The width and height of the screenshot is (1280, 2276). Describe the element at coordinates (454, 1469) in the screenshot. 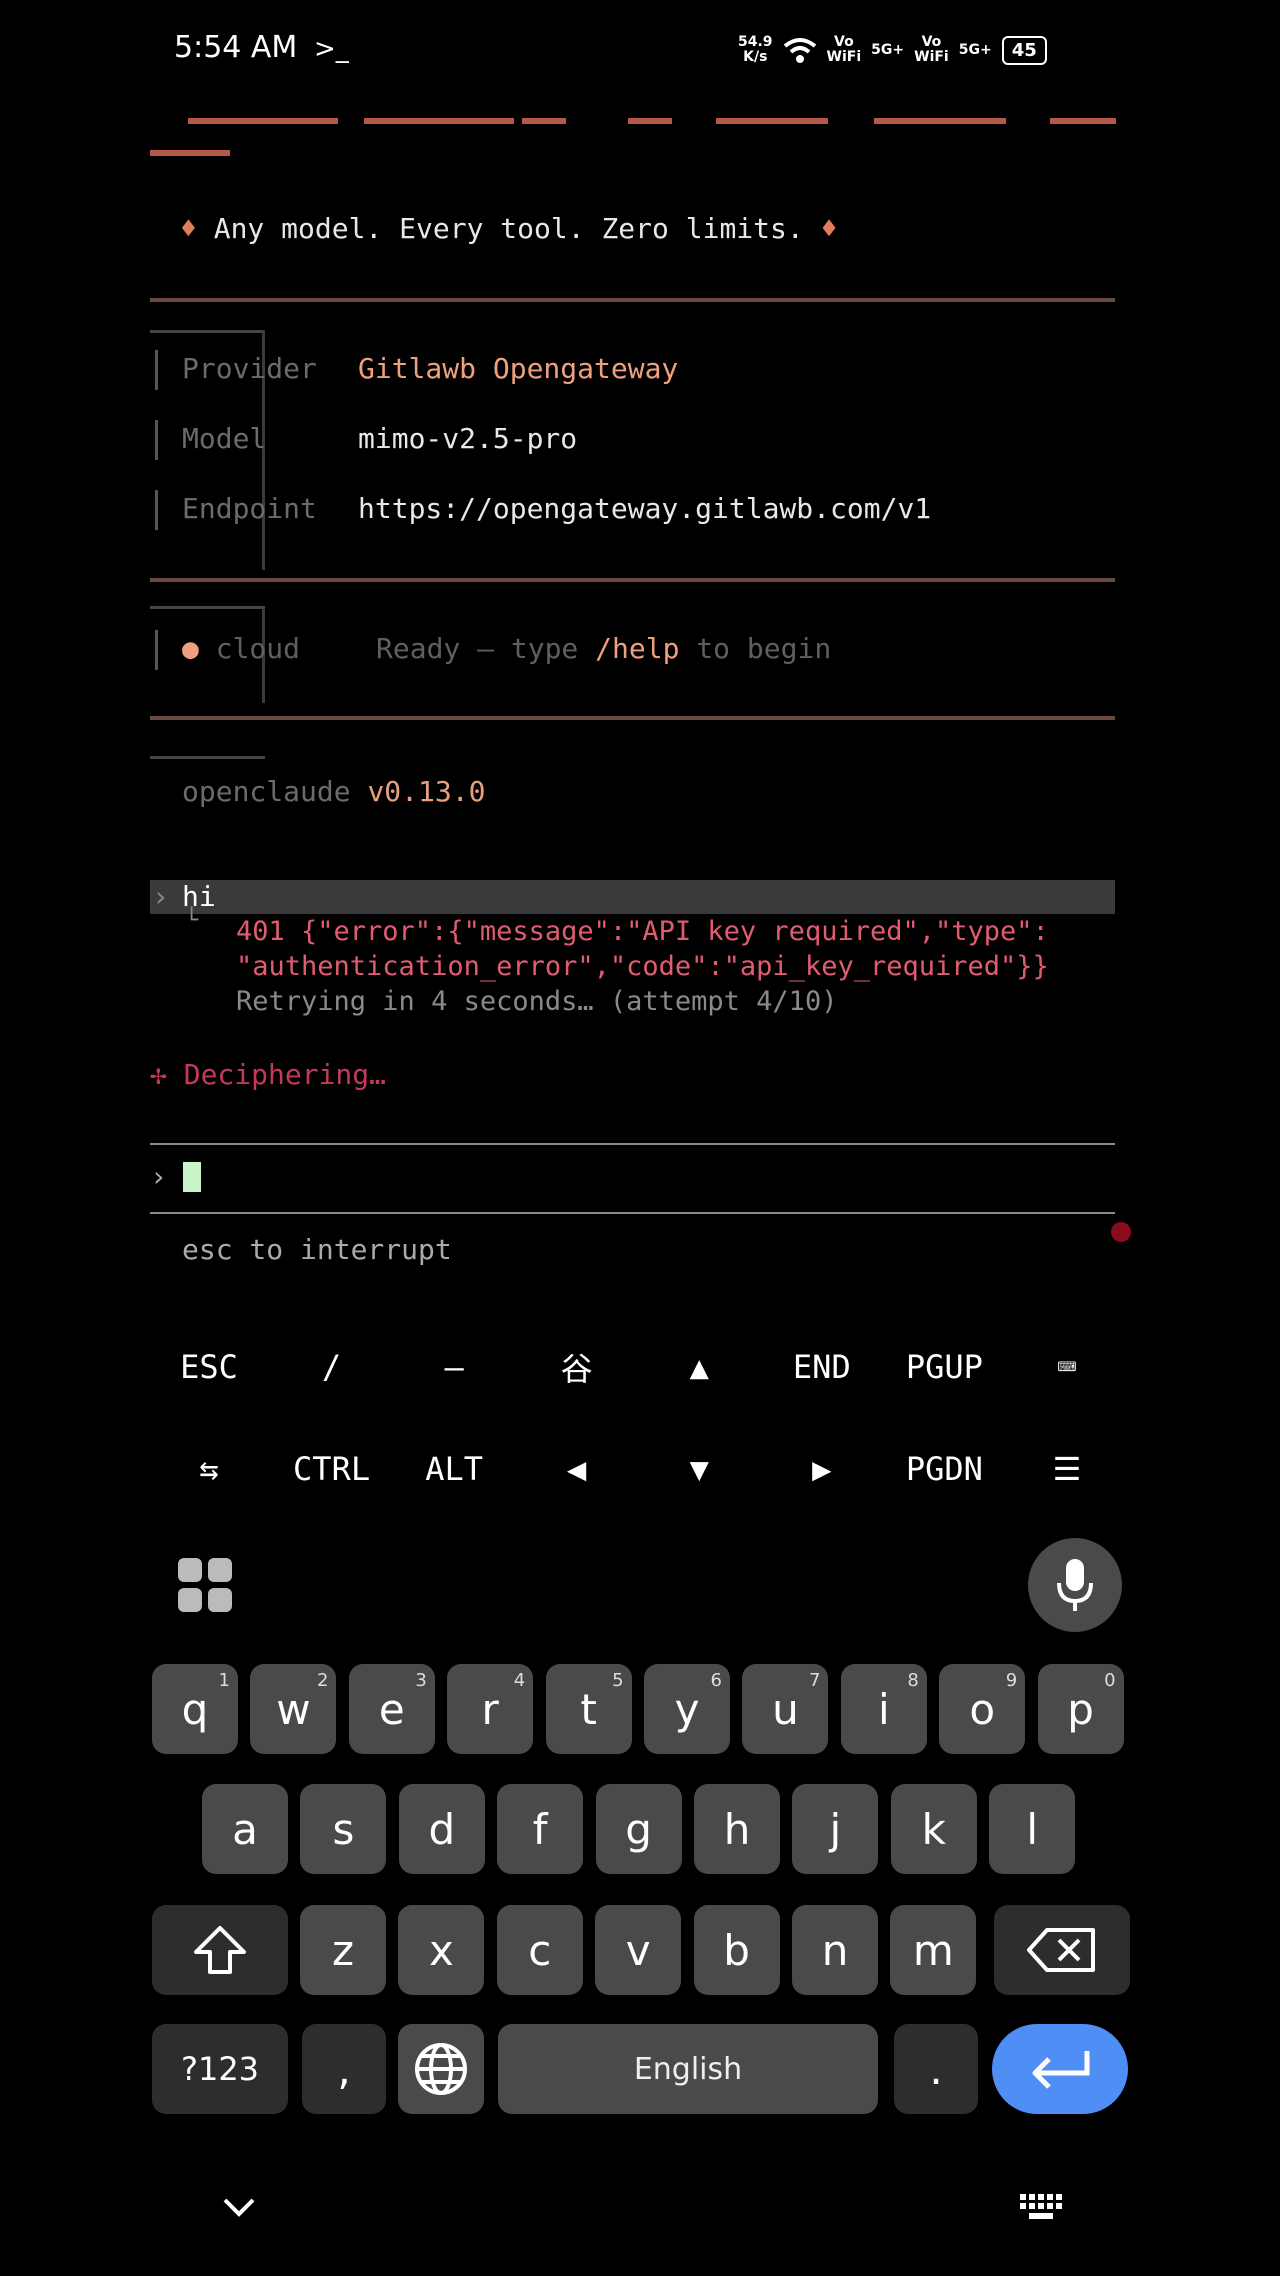

I see `key-alt: ALT` at that location.